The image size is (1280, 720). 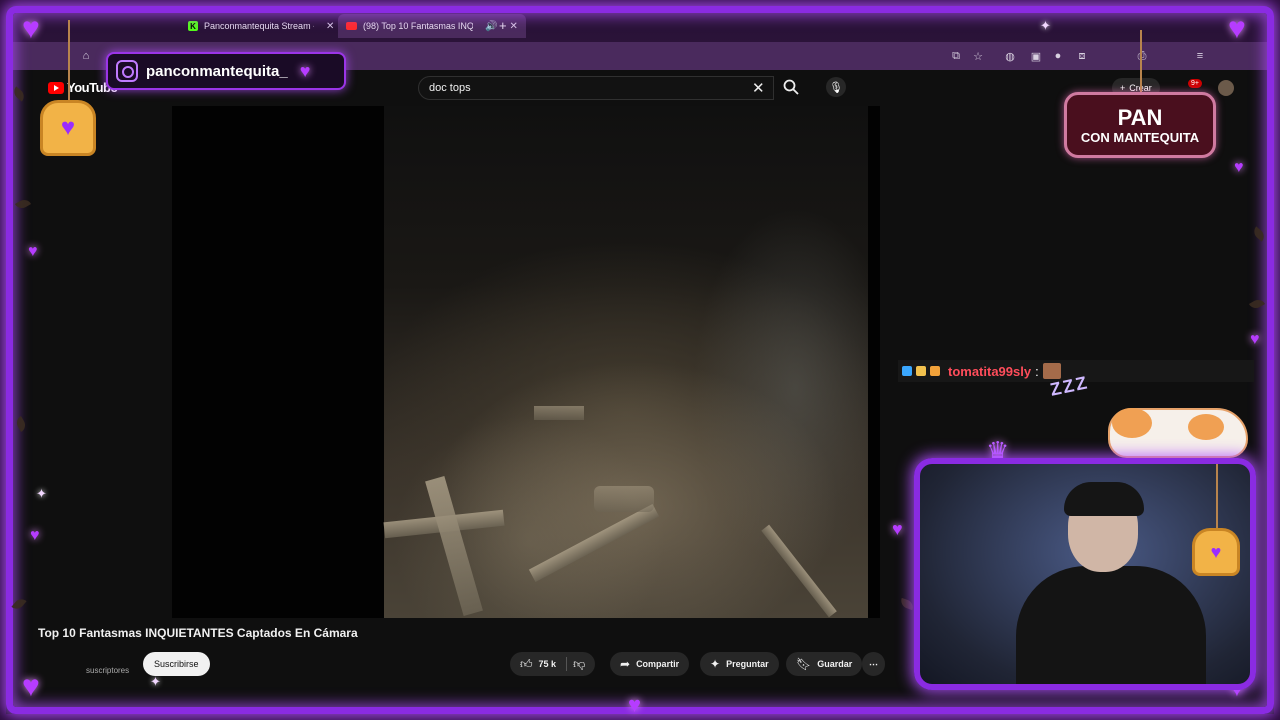 What do you see at coordinates (625, 664) in the screenshot?
I see `share-icon: ➦` at bounding box center [625, 664].